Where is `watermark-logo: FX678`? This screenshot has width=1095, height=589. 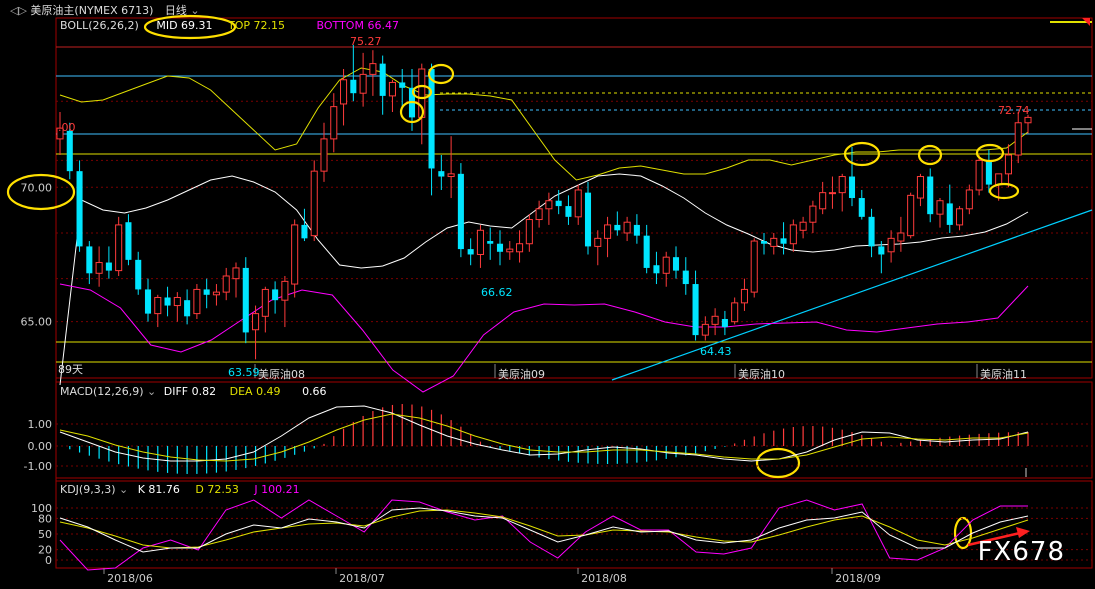
watermark-logo: FX678 is located at coordinates (1021, 552).